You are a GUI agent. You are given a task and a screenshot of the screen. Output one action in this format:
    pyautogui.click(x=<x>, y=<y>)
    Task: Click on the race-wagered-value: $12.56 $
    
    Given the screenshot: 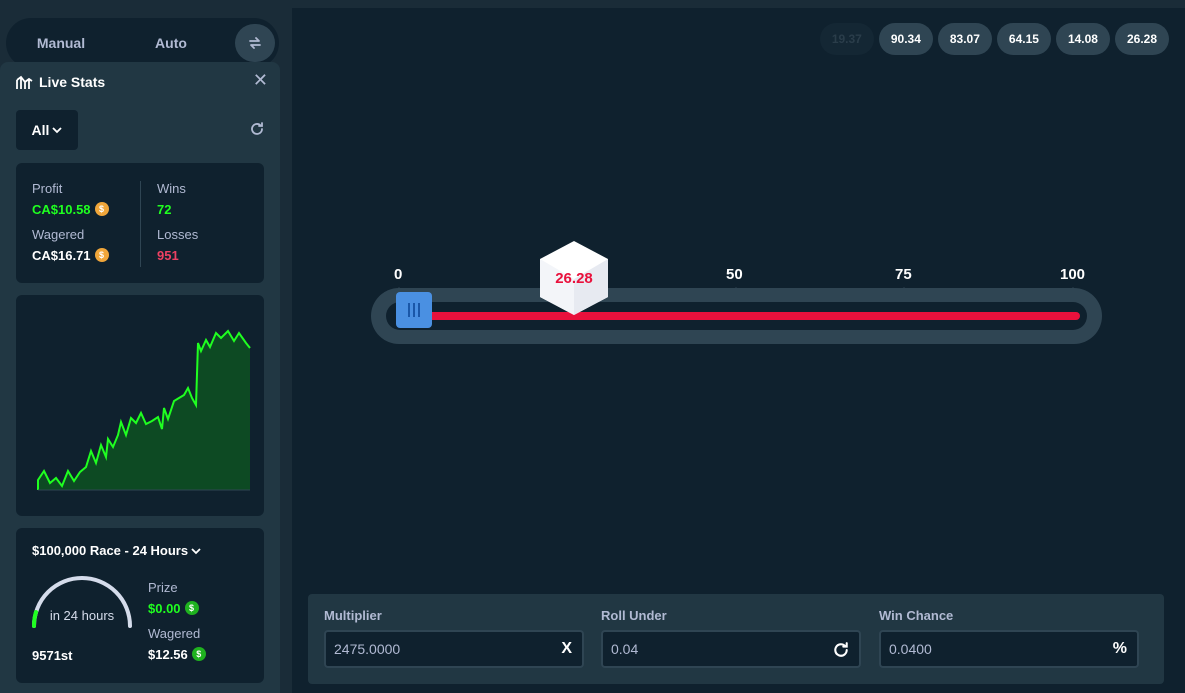 What is the action you would take?
    pyautogui.click(x=177, y=658)
    